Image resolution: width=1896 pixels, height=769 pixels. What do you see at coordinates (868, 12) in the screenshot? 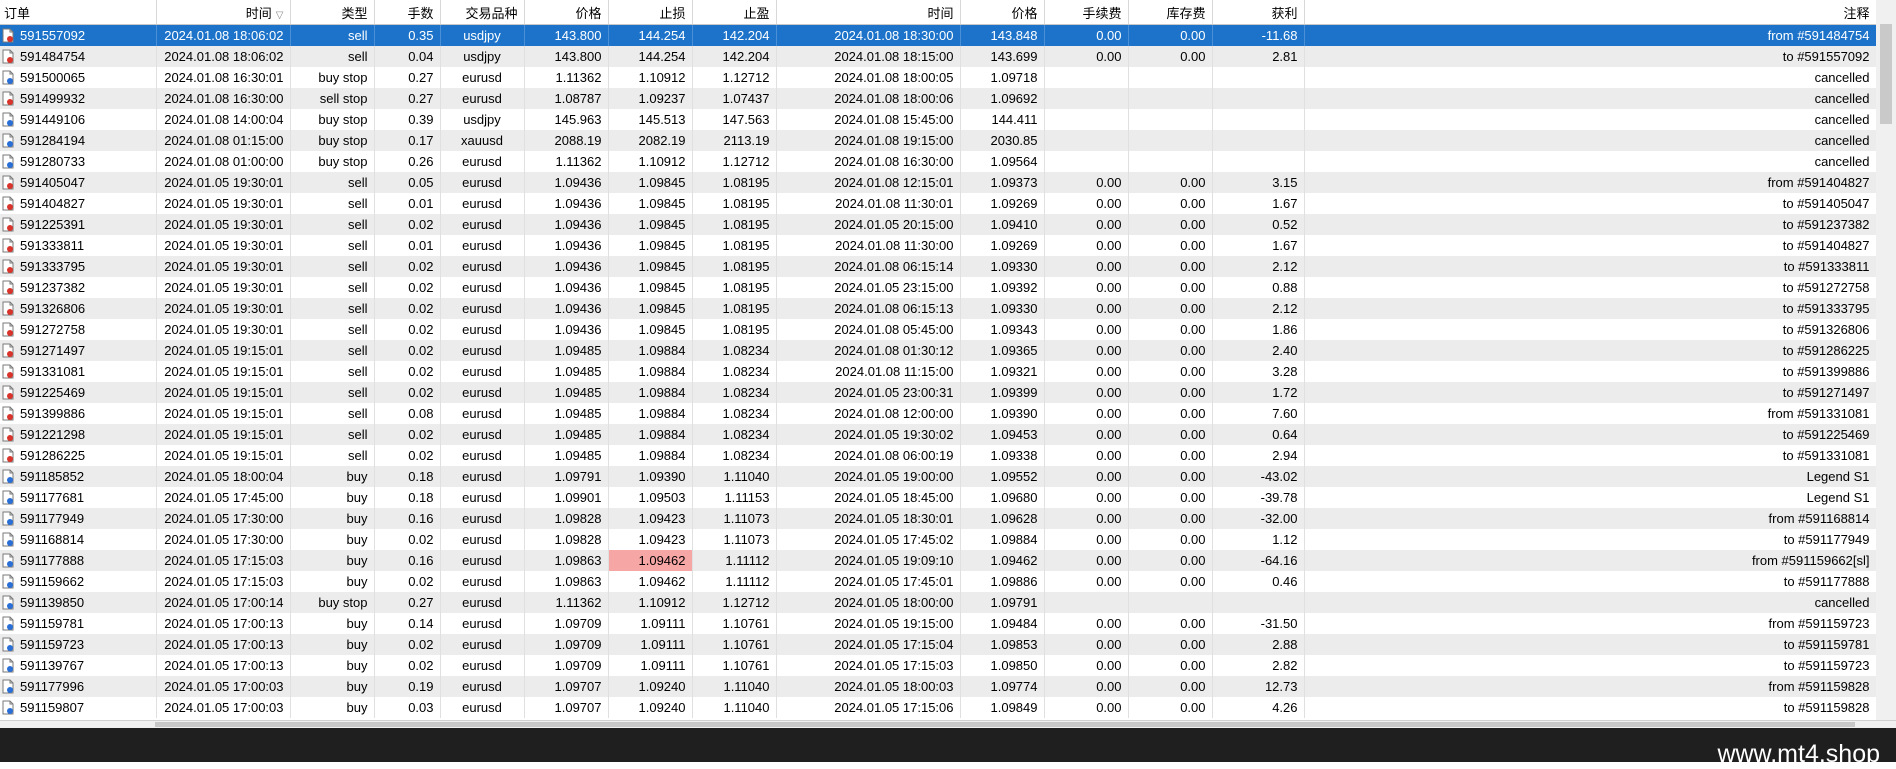
I see `col-header-close-time: 时间` at bounding box center [868, 12].